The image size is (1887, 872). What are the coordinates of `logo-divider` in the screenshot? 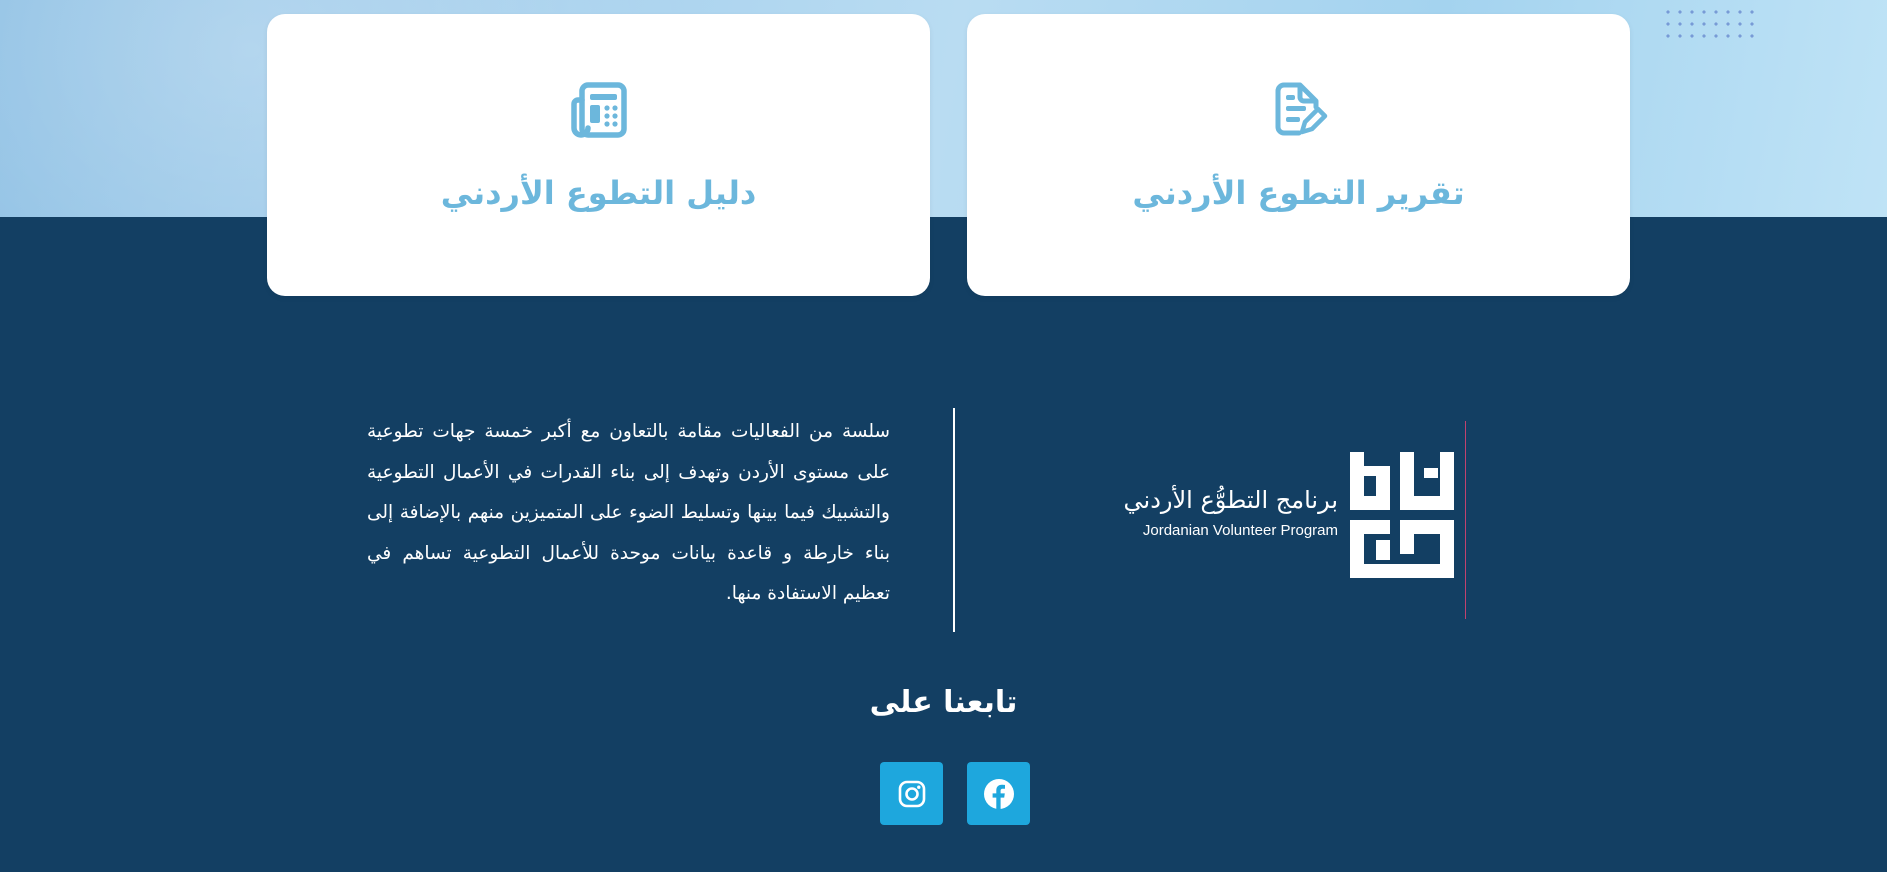 It's located at (1465, 520).